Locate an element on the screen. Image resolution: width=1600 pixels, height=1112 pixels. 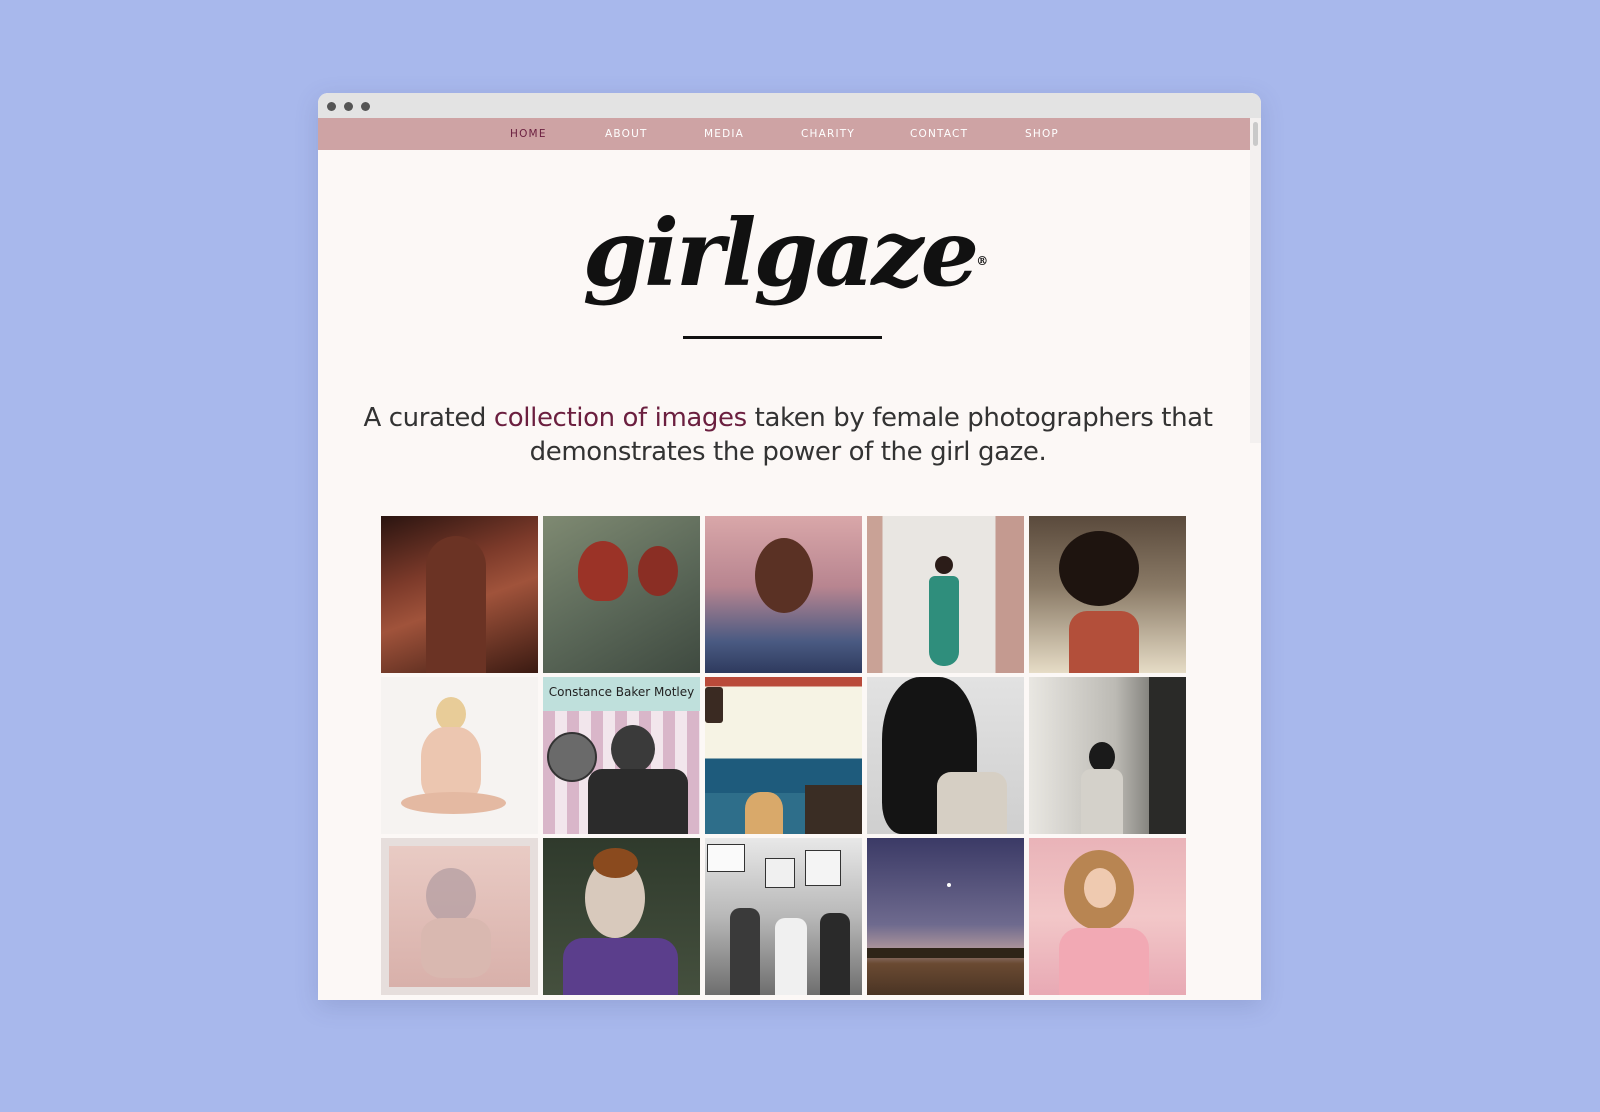
window-maximize-dot is located at coordinates (365, 106).